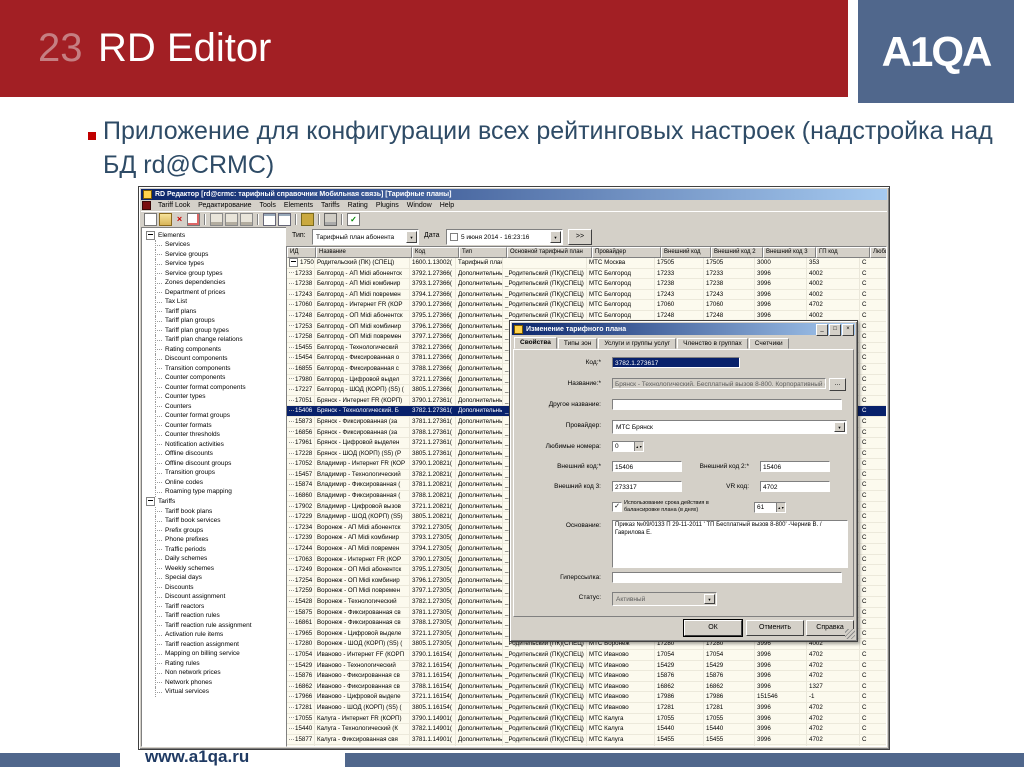 This screenshot has height=768, width=1024. I want to click on tree-item-tariff-plans: Tariff plans, so click(218, 311).